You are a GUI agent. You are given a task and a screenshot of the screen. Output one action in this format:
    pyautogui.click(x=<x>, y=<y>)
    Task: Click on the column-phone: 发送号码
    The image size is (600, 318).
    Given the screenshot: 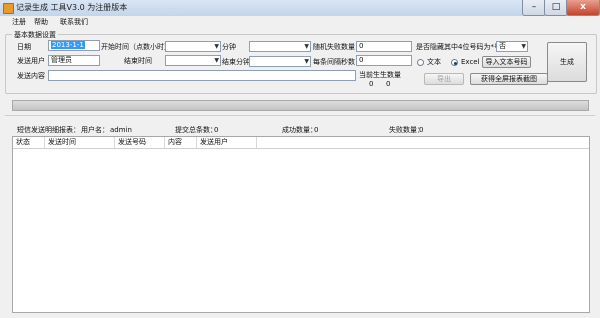 What is the action you would take?
    pyautogui.click(x=140, y=142)
    